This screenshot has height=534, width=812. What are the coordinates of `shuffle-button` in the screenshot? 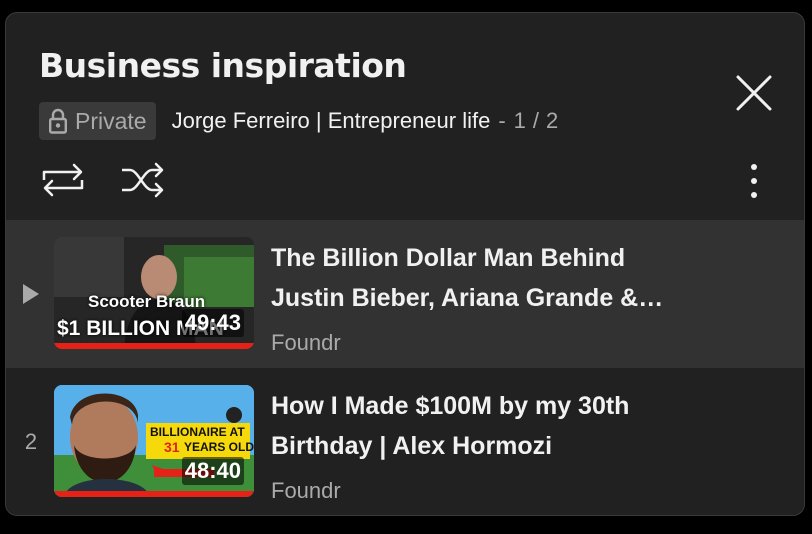 It's located at (143, 180).